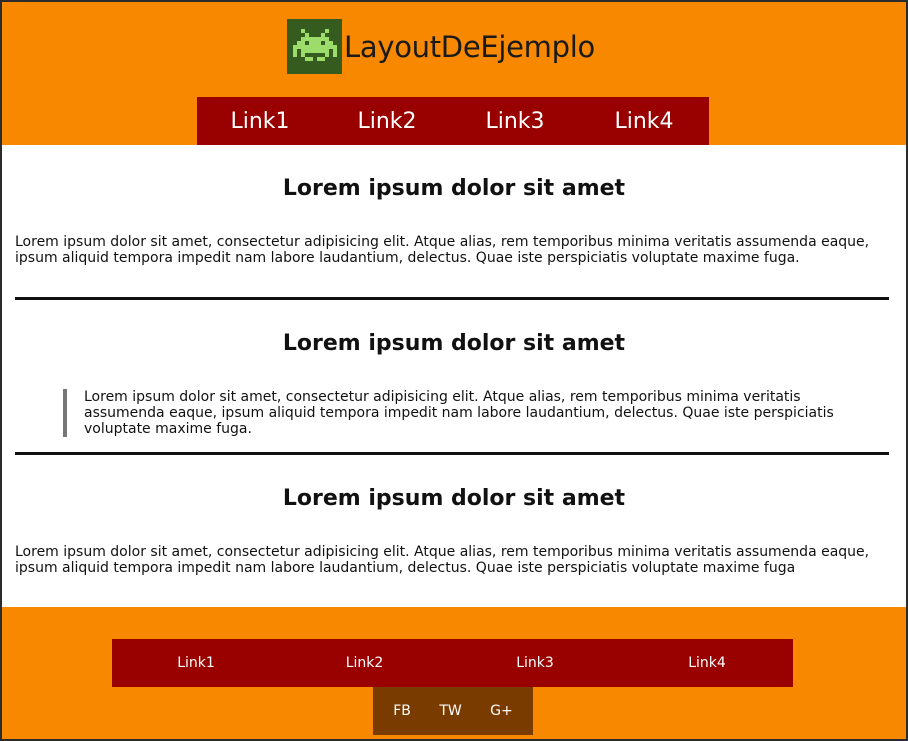 This screenshot has width=908, height=741. I want to click on brand-name: LayoutDeEjemplo, so click(469, 46).